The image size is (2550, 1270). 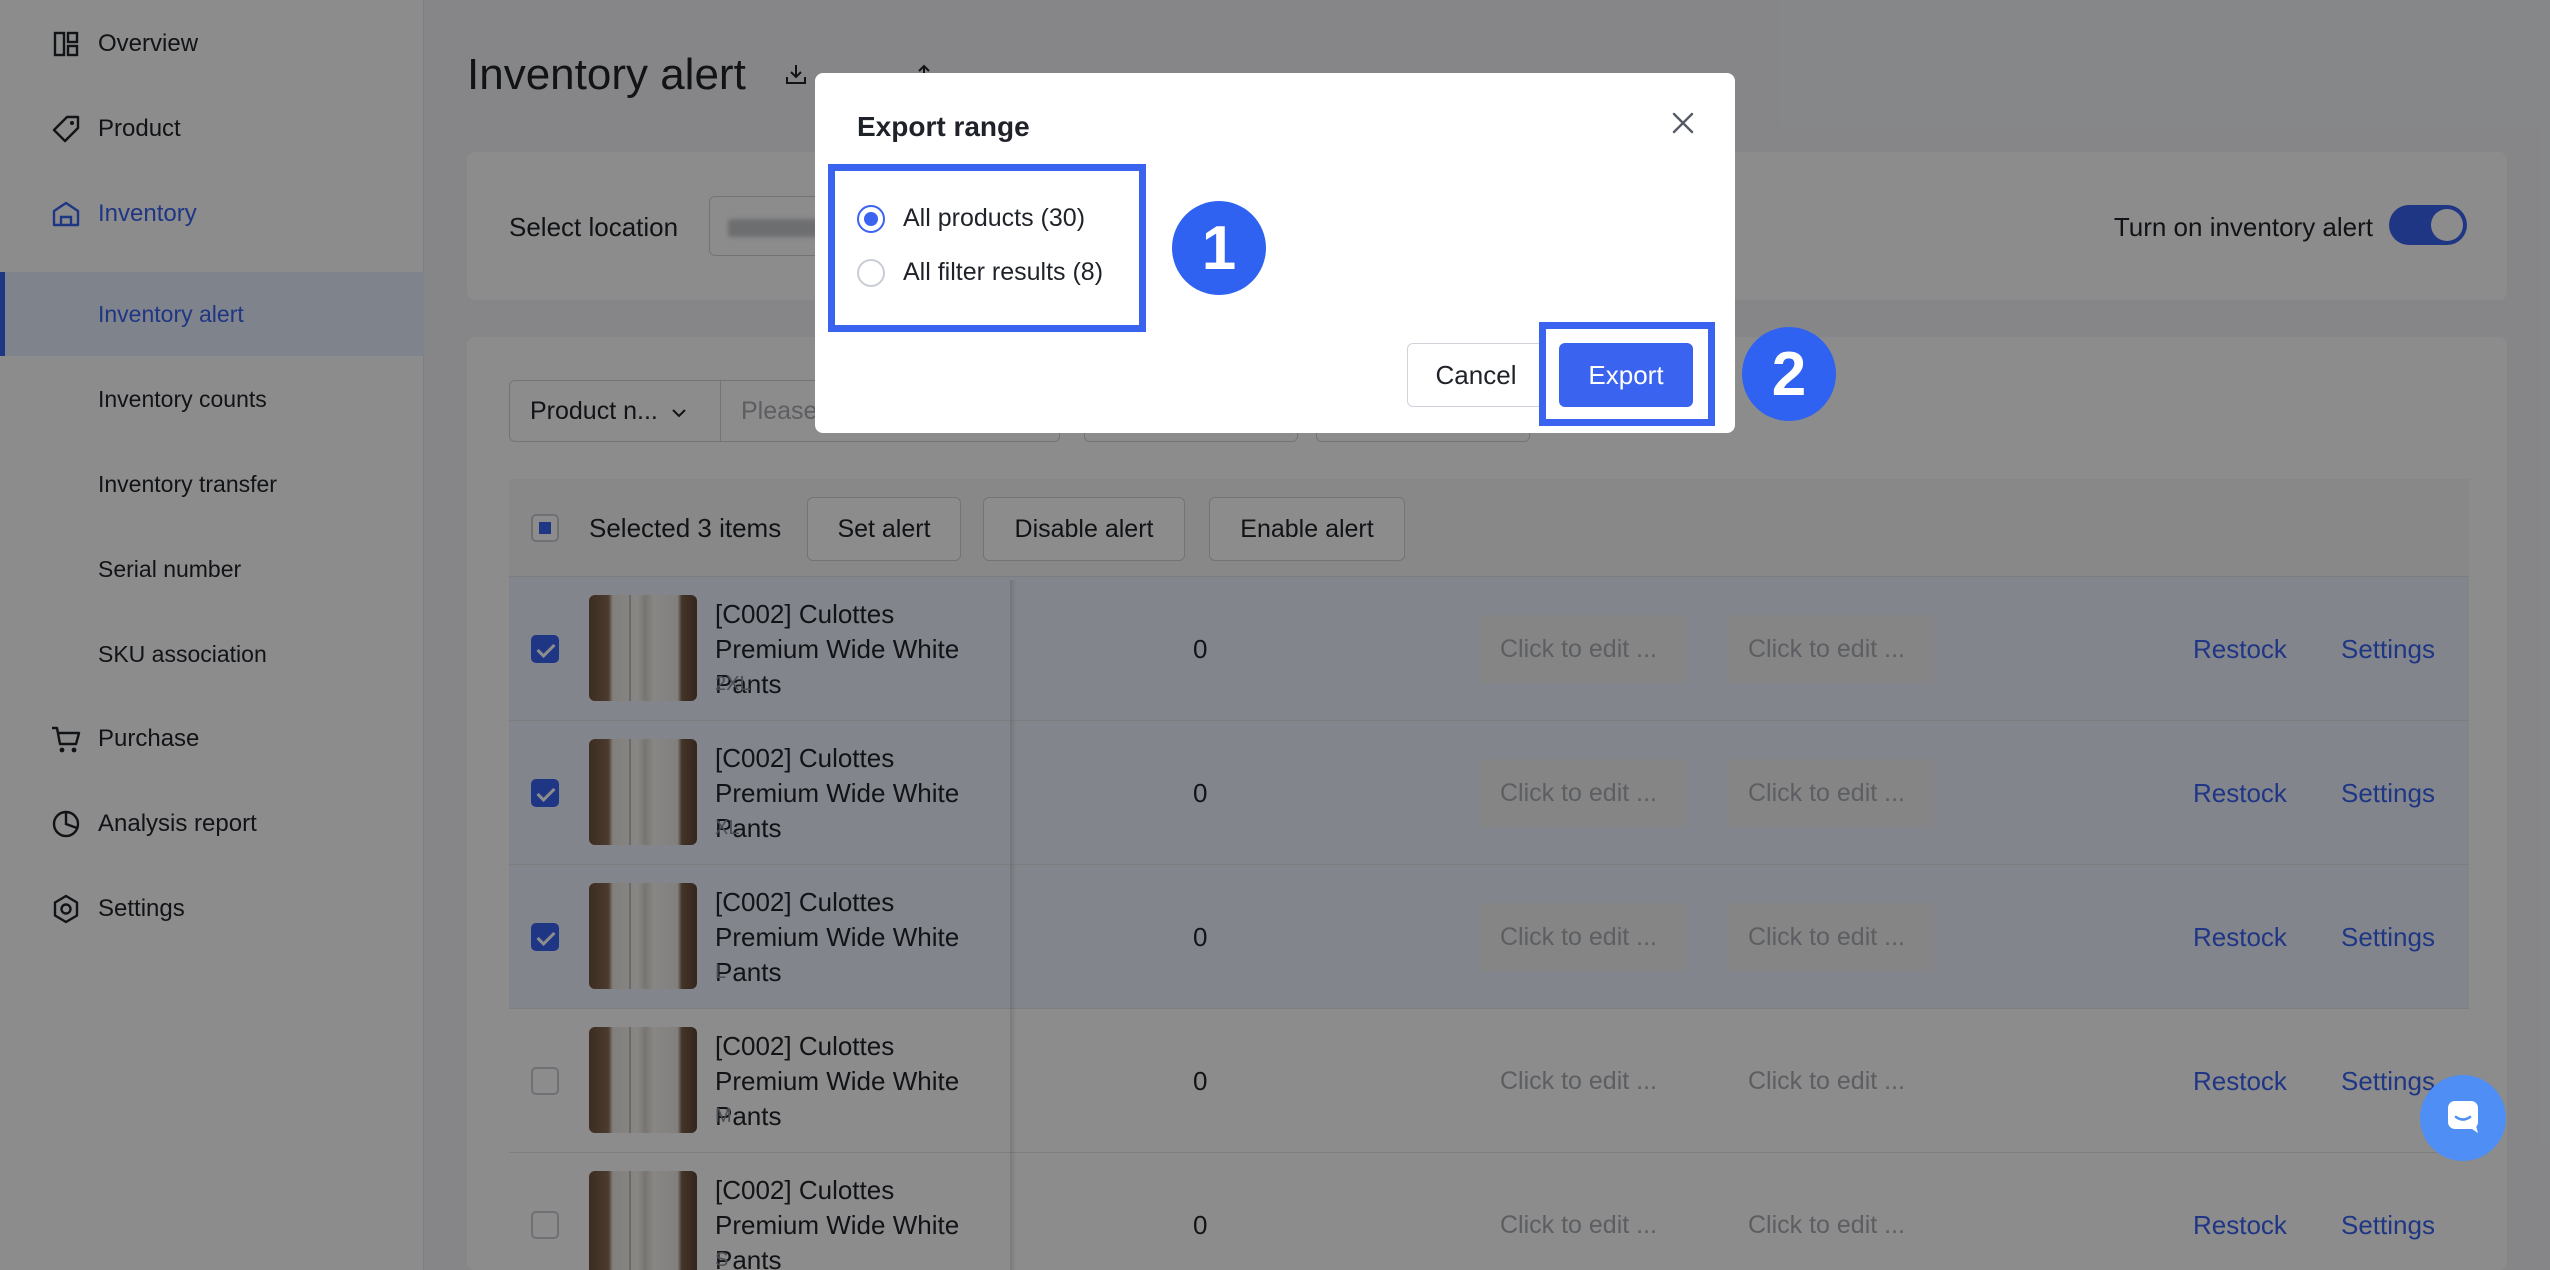 What do you see at coordinates (1683, 123) in the screenshot?
I see `close-icon` at bounding box center [1683, 123].